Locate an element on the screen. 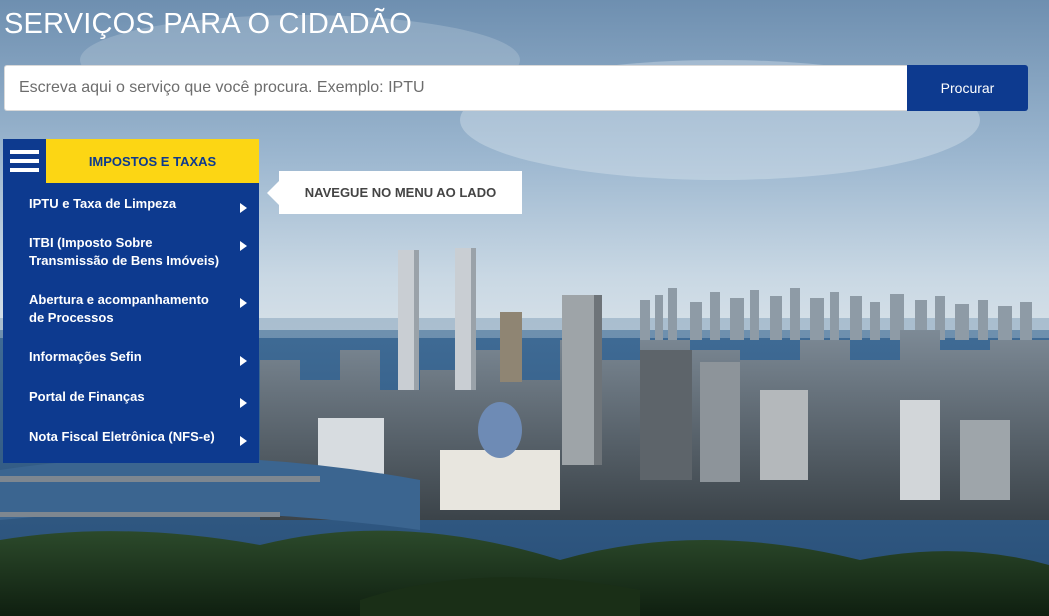 Image resolution: width=1049 pixels, height=616 pixels. menu-item-iptu: IPTU e Taxa de Limpeza is located at coordinates (131, 204).